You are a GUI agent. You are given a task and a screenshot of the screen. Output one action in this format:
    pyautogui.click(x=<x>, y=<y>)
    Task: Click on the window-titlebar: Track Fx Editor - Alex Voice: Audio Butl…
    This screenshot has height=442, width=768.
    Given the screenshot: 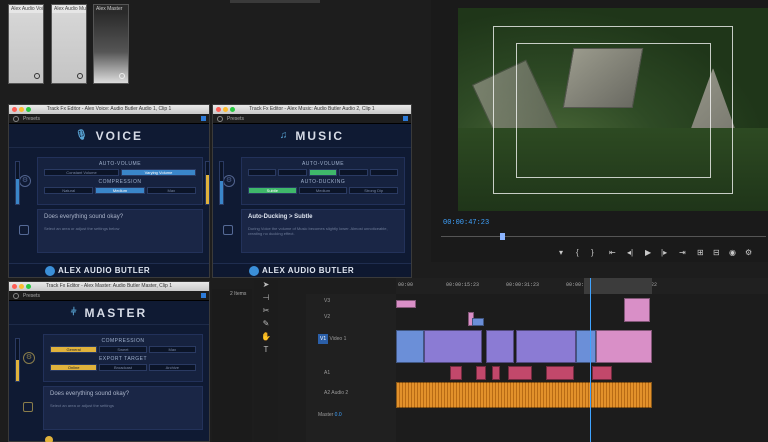 What is the action you would take?
    pyautogui.click(x=109, y=109)
    